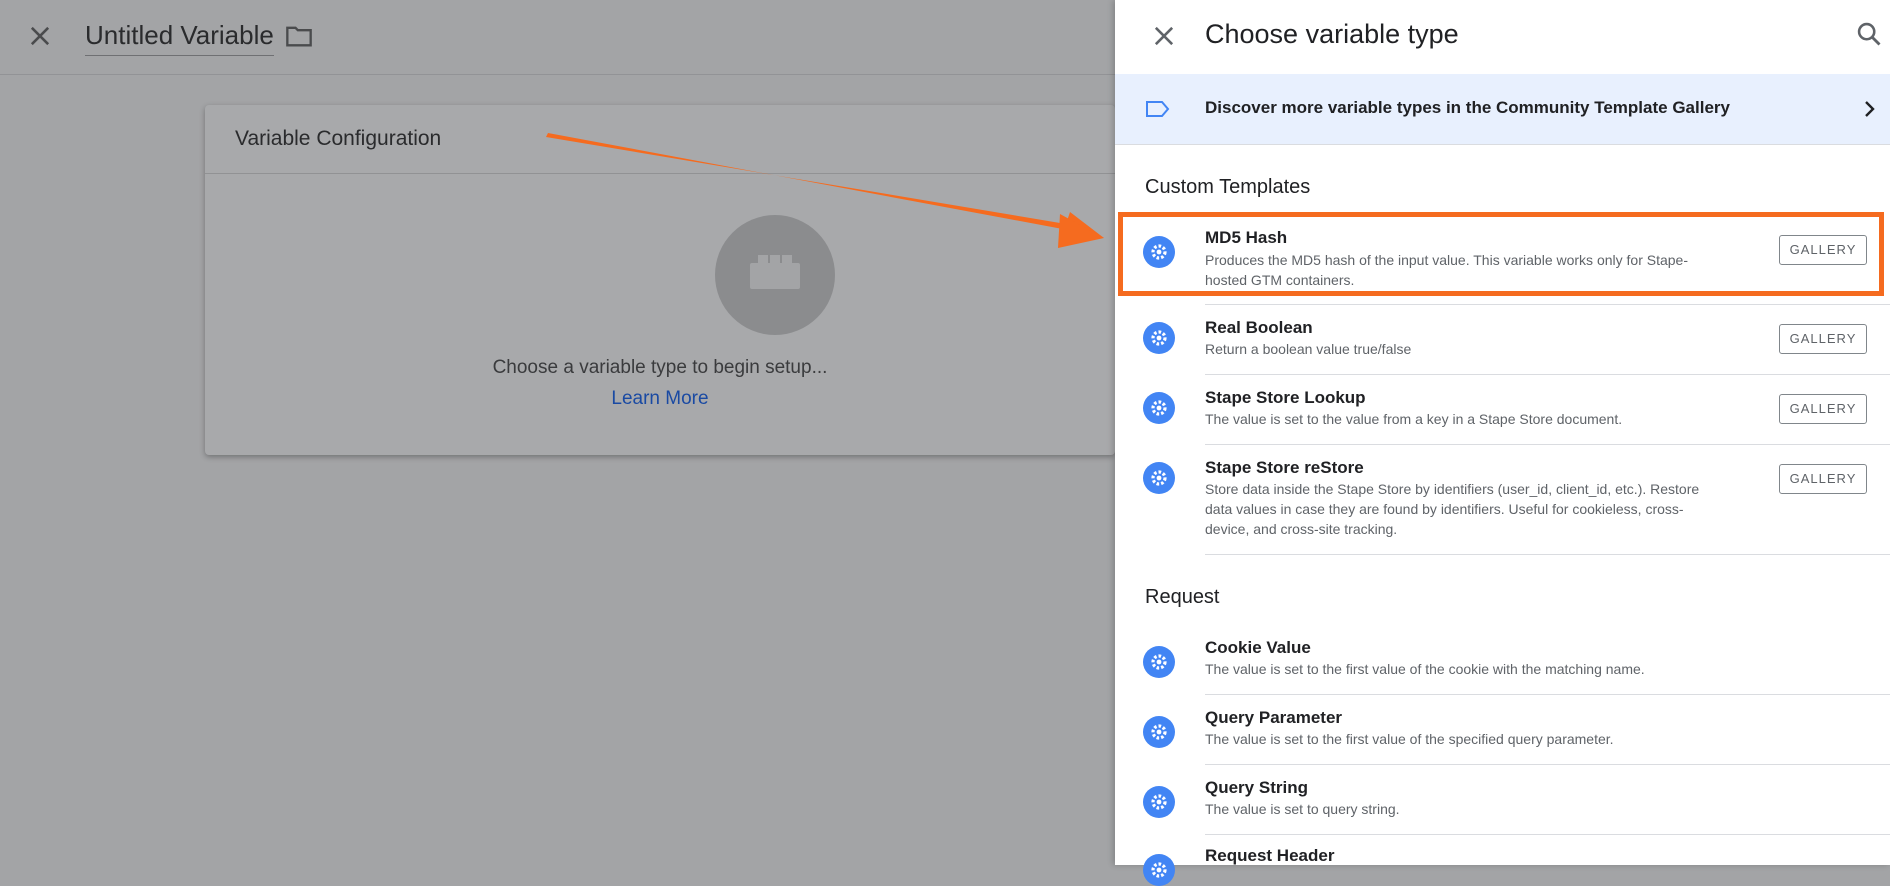 Image resolution: width=1890 pixels, height=886 pixels. I want to click on chevron-right-icon, so click(1870, 109).